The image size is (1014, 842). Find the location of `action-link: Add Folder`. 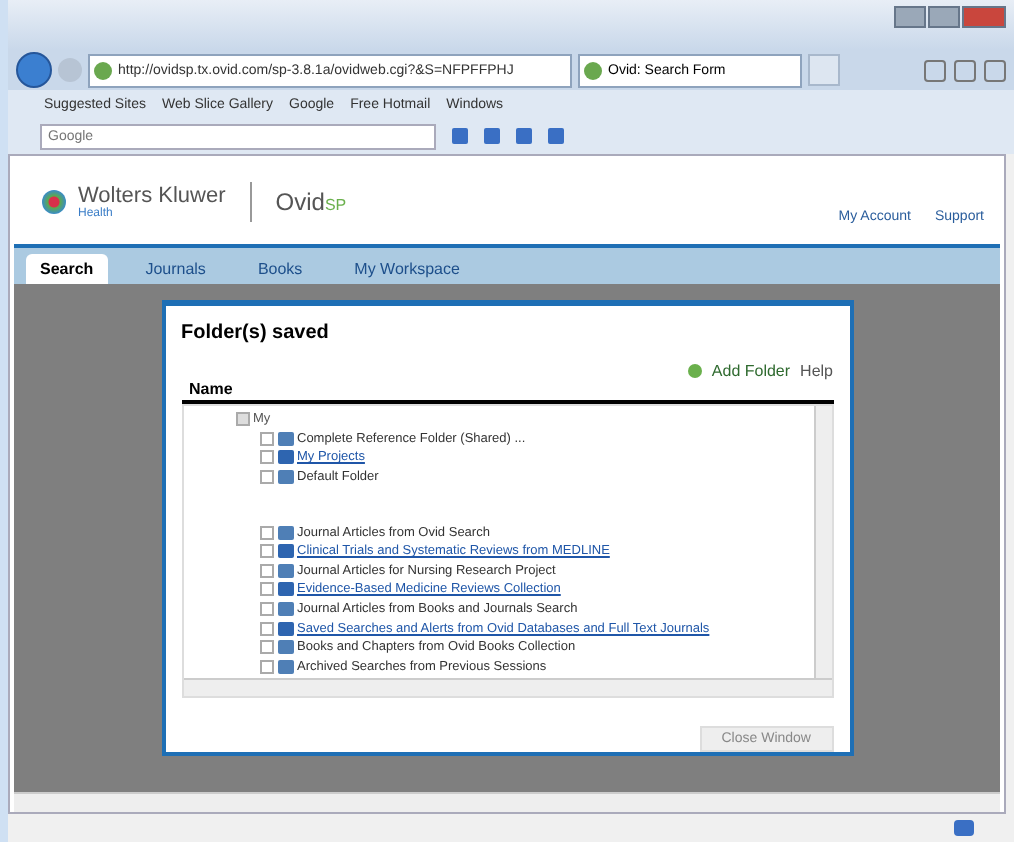

action-link: Add Folder is located at coordinates (751, 371).